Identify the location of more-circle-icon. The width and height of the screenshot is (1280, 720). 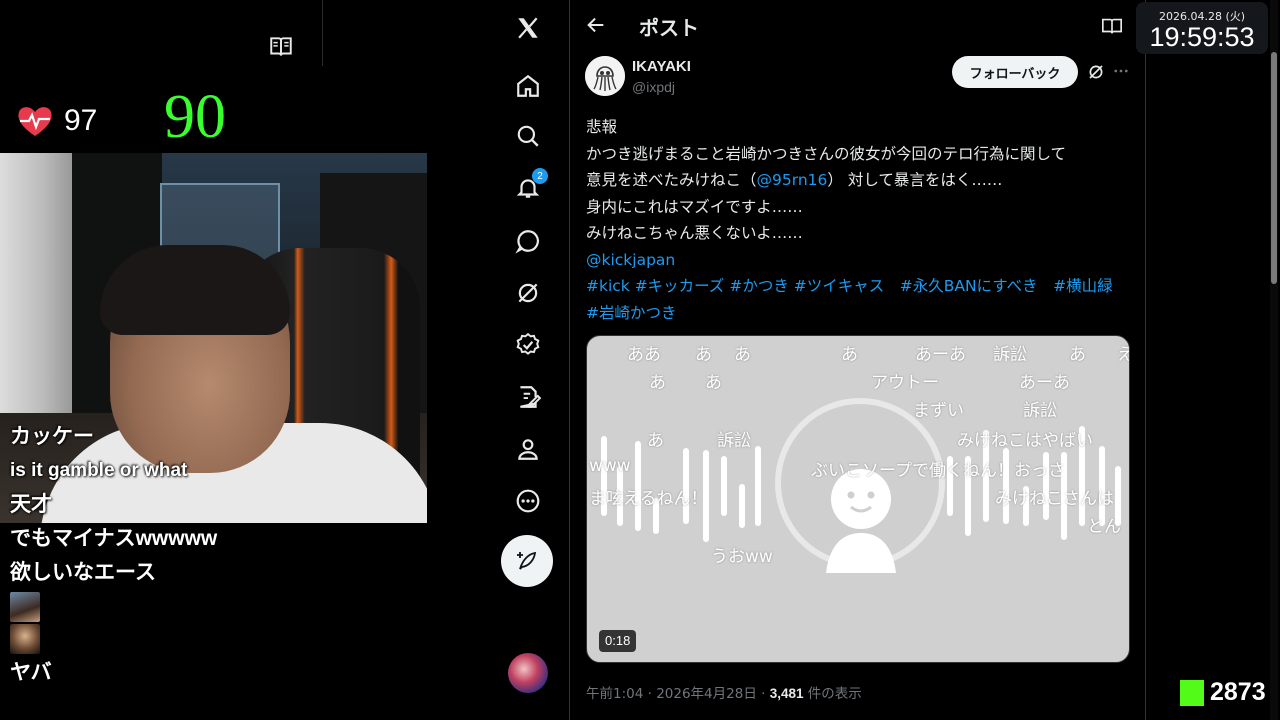
(528, 501).